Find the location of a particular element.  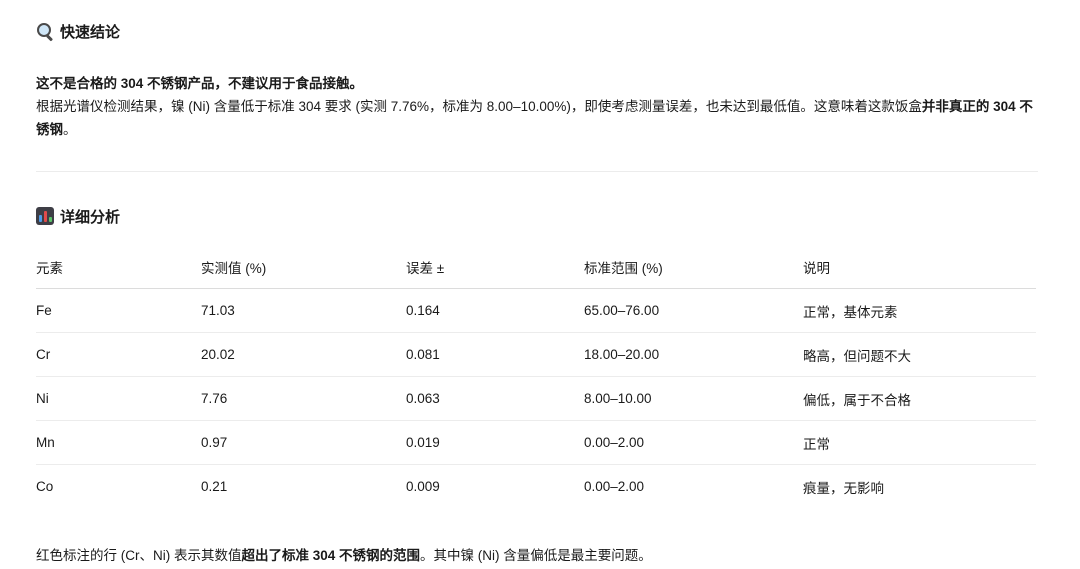

cell-note: 痕量，无影响 is located at coordinates (843, 488).